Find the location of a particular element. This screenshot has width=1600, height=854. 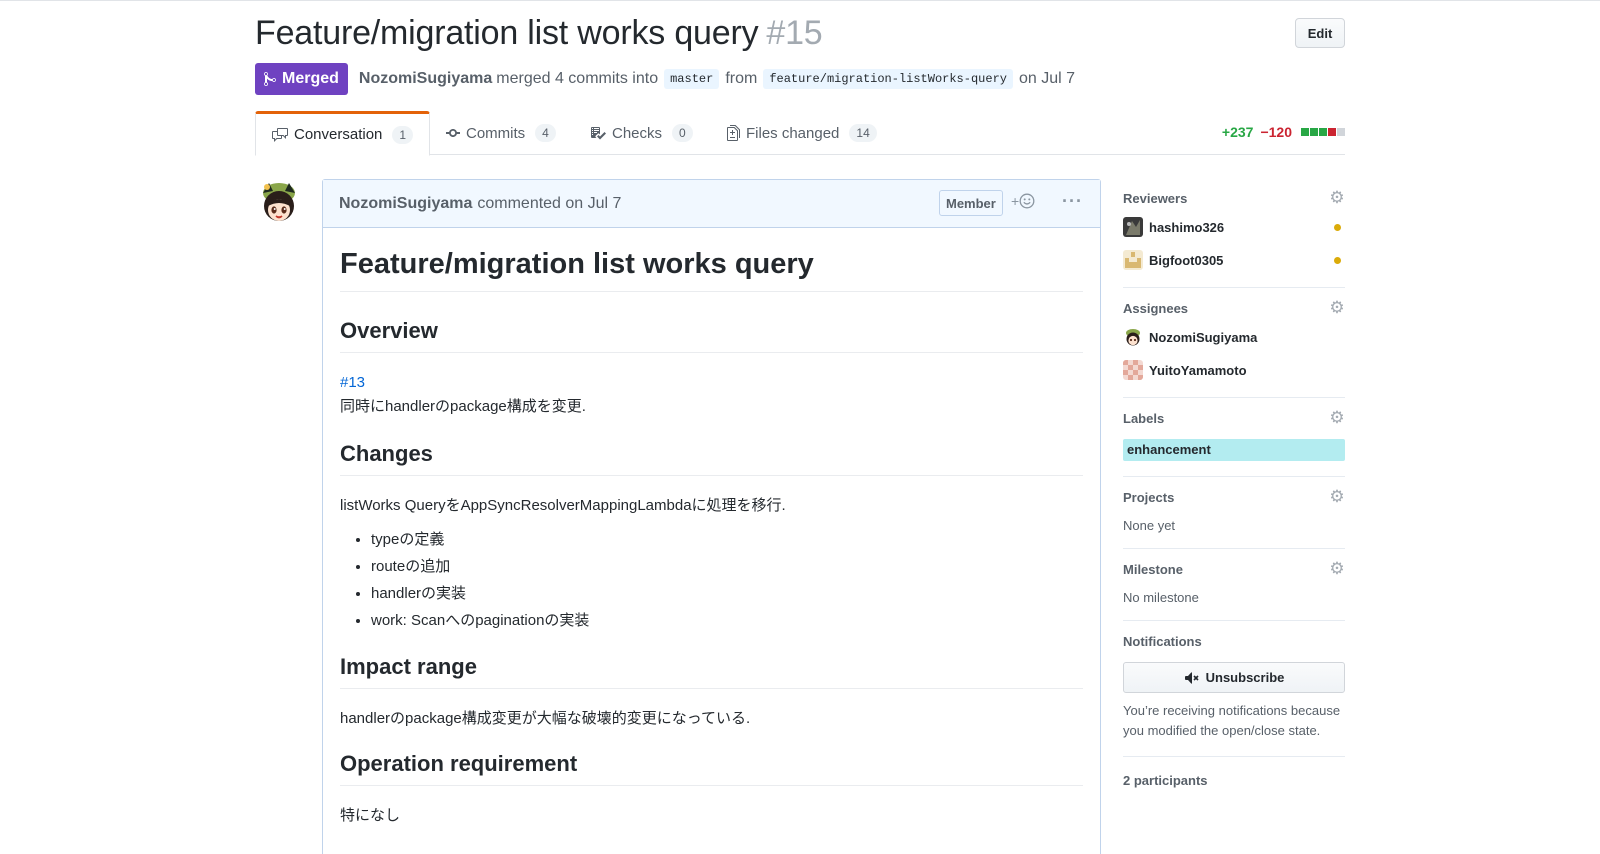

tab-conversation: Conversation 1 is located at coordinates (343, 133).